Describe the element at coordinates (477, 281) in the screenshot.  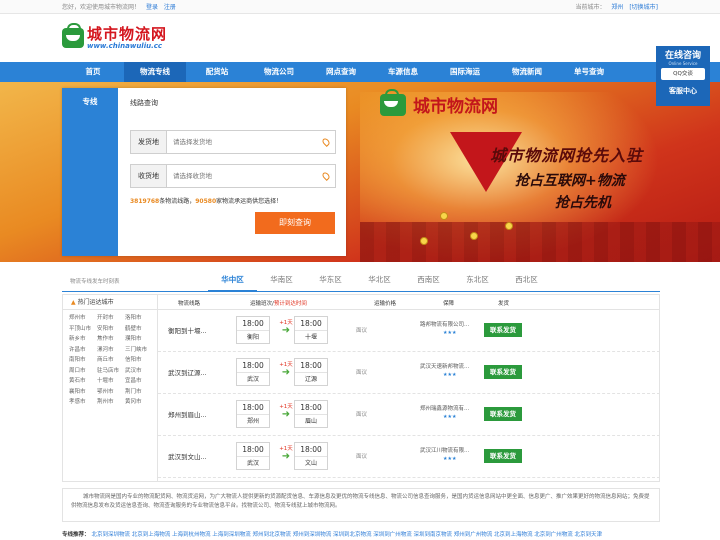
I see `tab-northeast: 东北区` at that location.